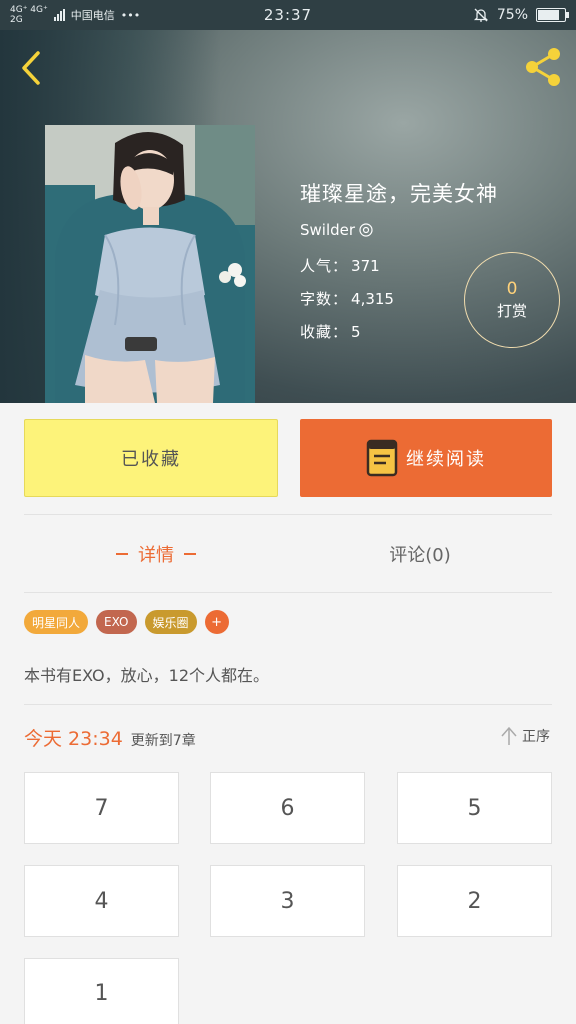  What do you see at coordinates (29, 10) in the screenshot?
I see `network-type-top: 4G⁺ 4G⁺` at bounding box center [29, 10].